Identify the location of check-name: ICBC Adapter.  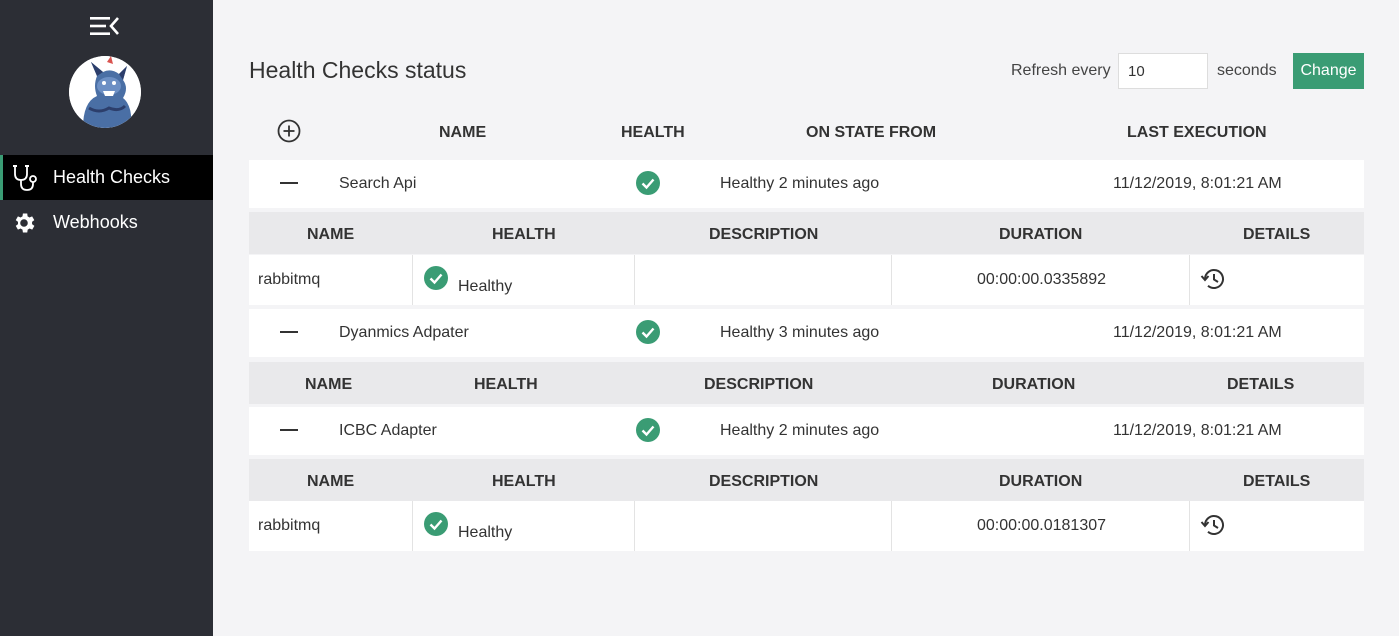
(388, 430).